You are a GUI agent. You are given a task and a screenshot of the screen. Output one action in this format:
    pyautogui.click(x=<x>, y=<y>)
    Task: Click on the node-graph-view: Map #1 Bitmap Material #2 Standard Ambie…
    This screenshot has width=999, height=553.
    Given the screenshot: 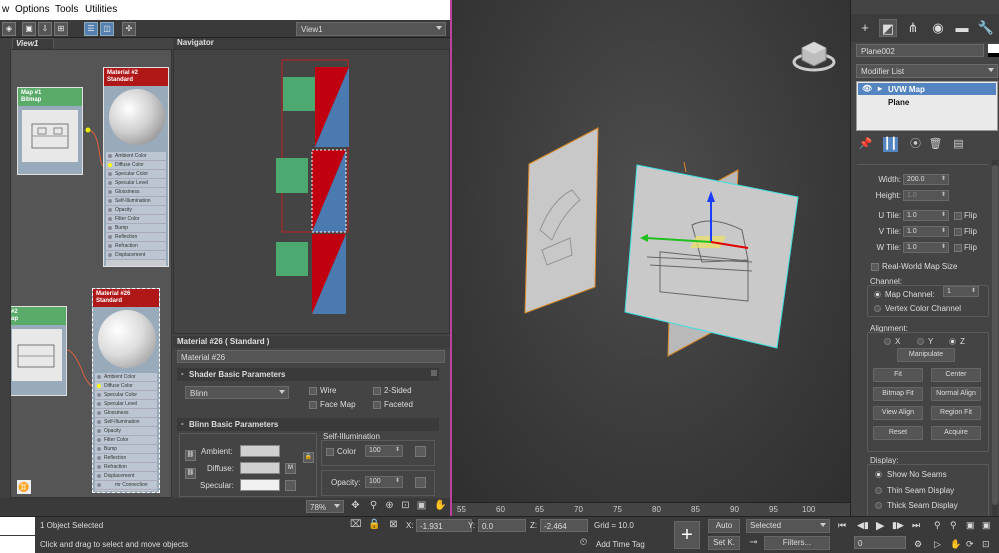 What is the action you would take?
    pyautogui.click(x=91, y=273)
    